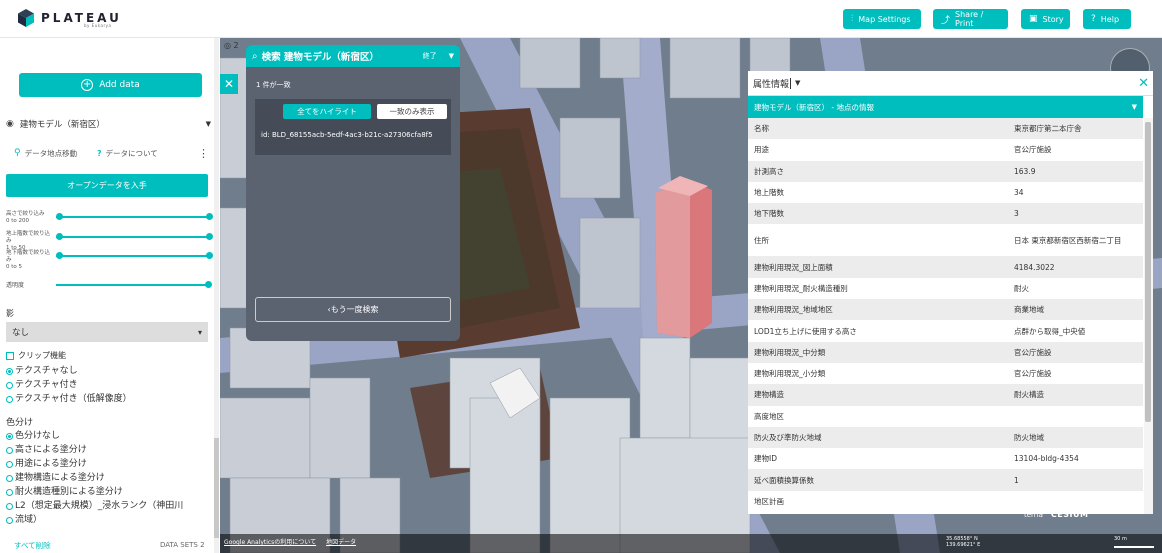  I want to click on attribute-row: 防火及び準防火地域 防火地域, so click(945, 437).